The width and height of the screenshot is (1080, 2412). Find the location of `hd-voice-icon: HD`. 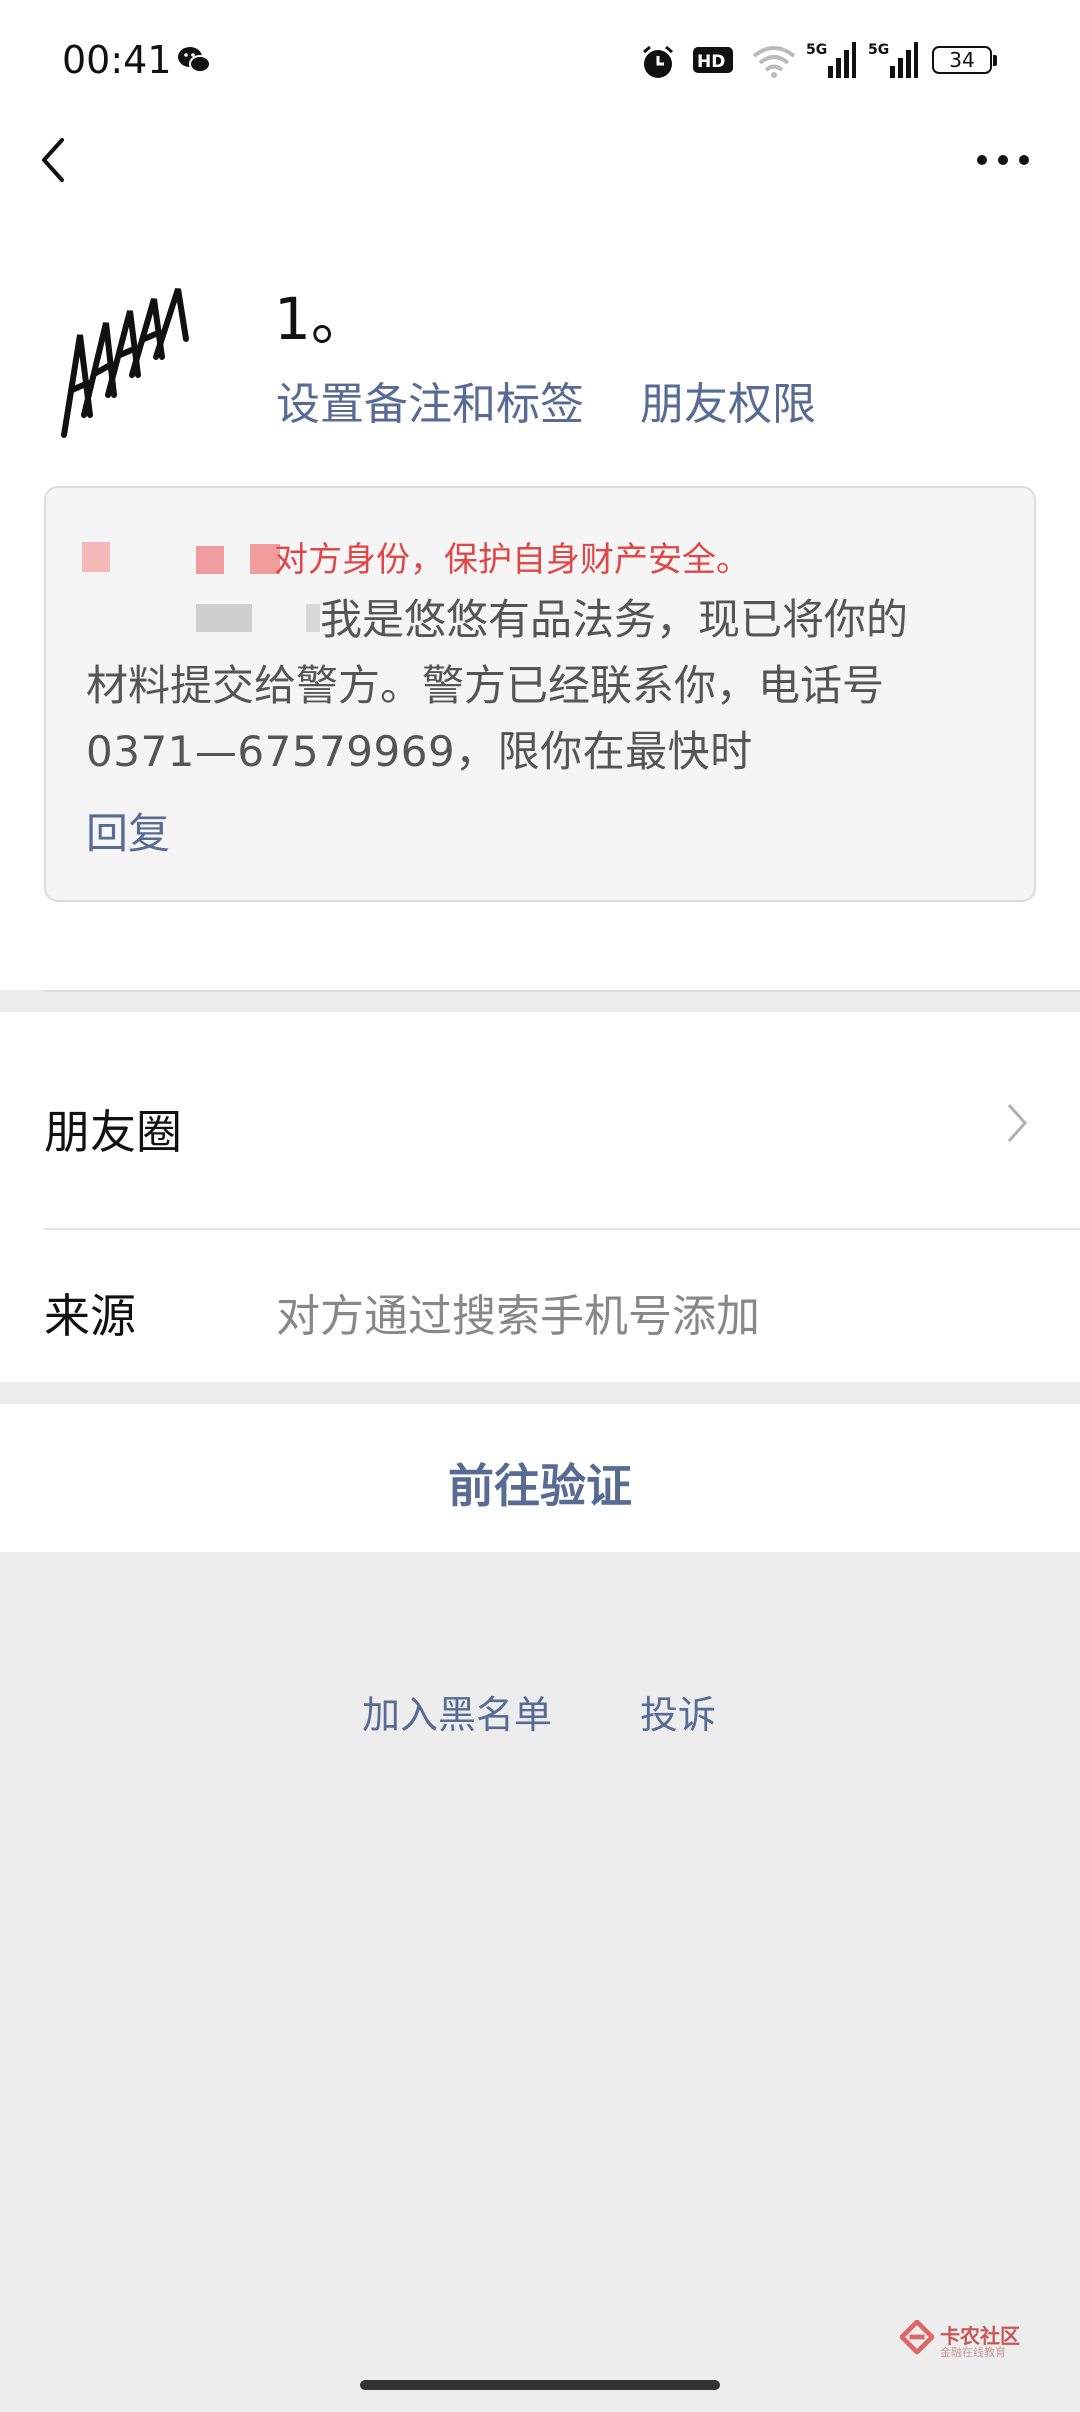

hd-voice-icon: HD is located at coordinates (713, 60).